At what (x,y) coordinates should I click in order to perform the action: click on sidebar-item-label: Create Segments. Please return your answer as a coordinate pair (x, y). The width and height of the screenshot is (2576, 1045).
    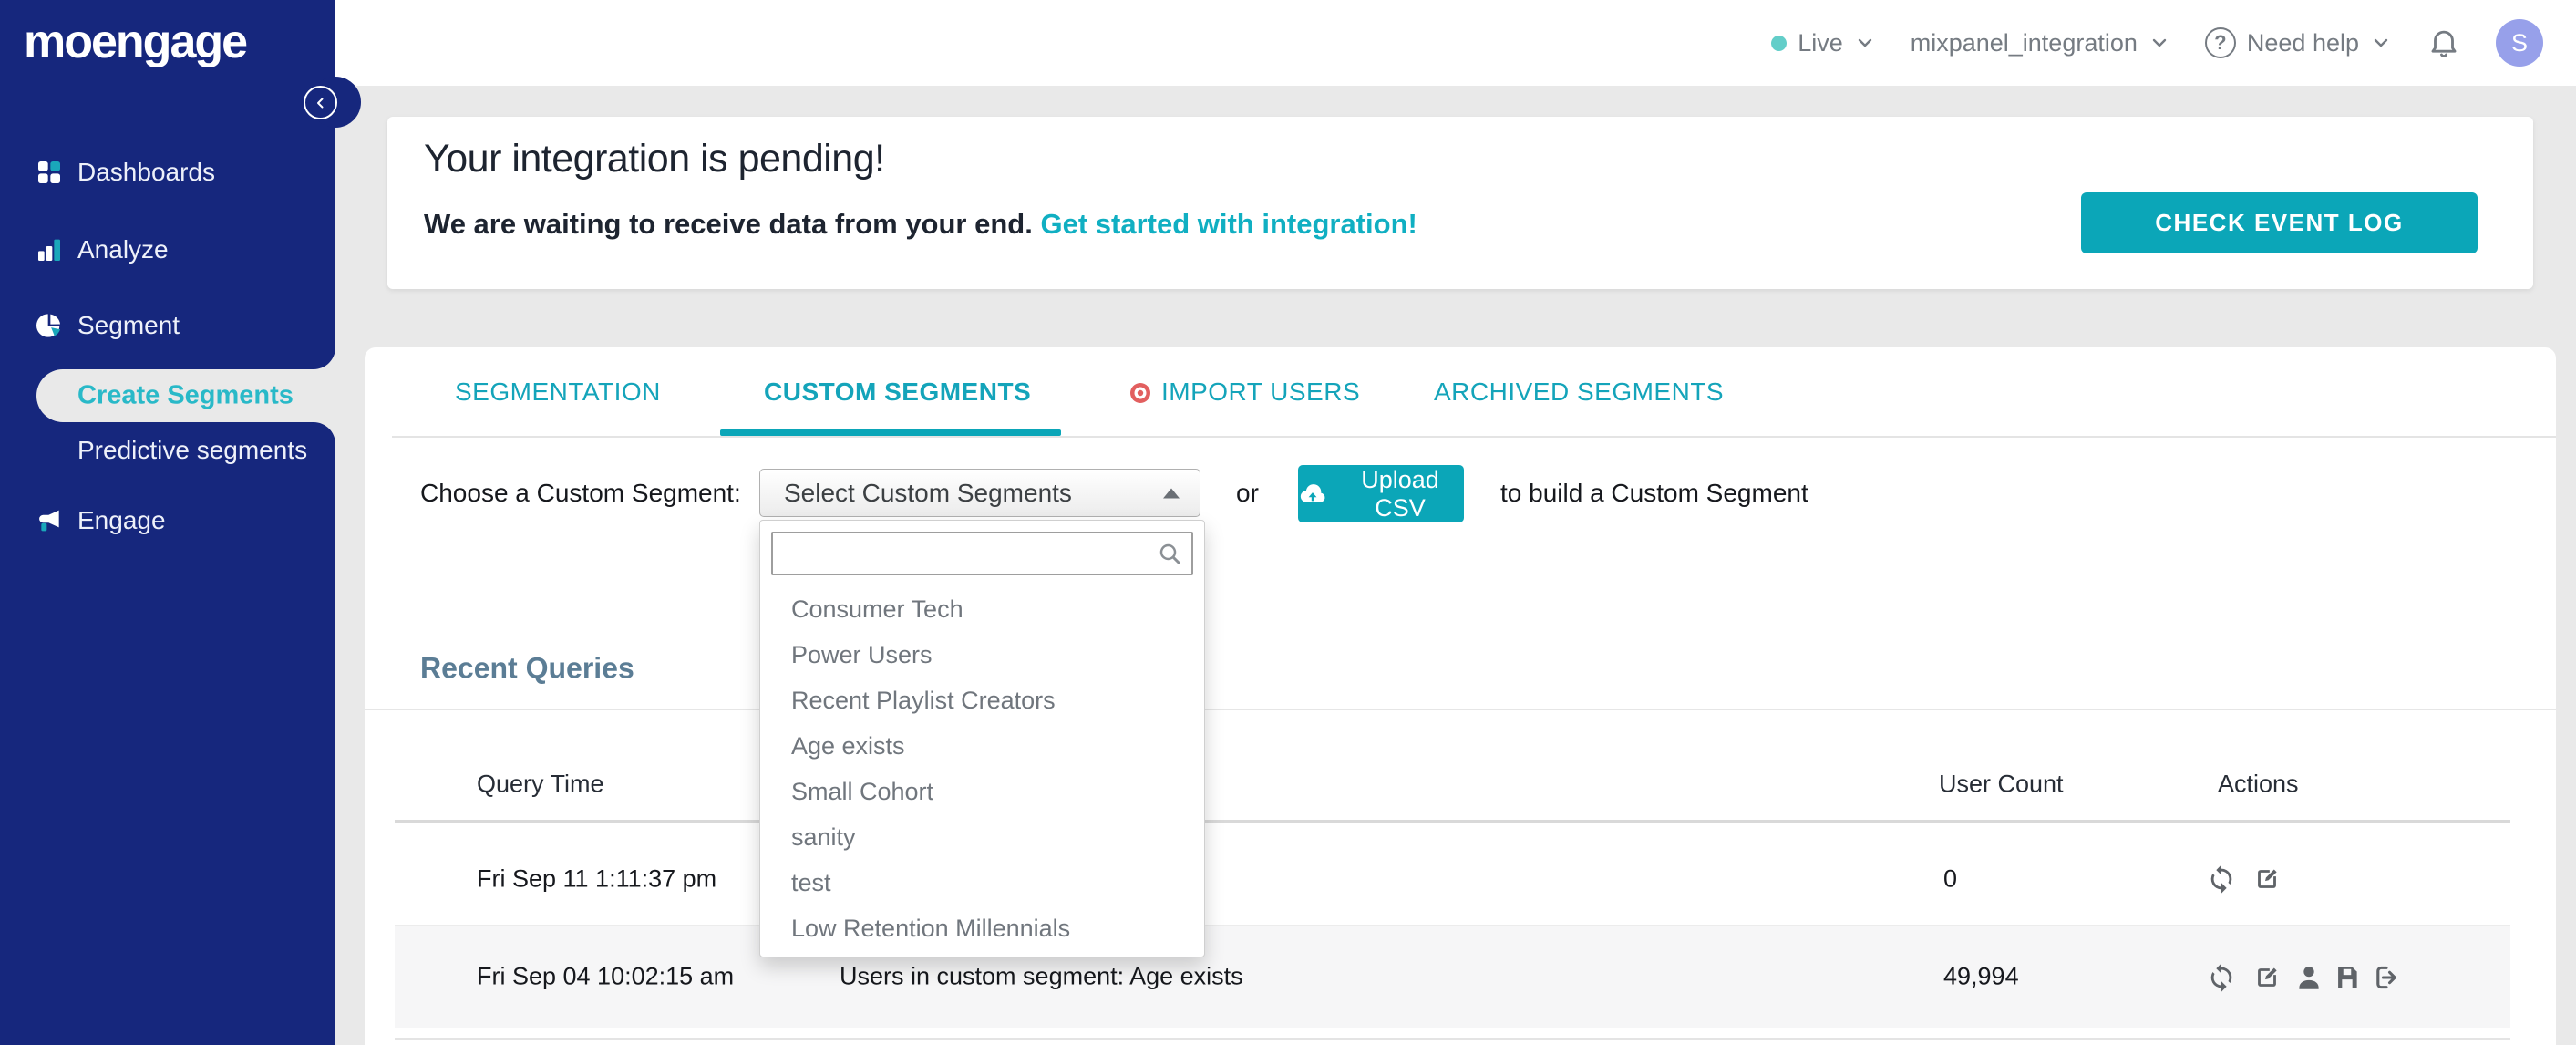
    Looking at the image, I should click on (185, 395).